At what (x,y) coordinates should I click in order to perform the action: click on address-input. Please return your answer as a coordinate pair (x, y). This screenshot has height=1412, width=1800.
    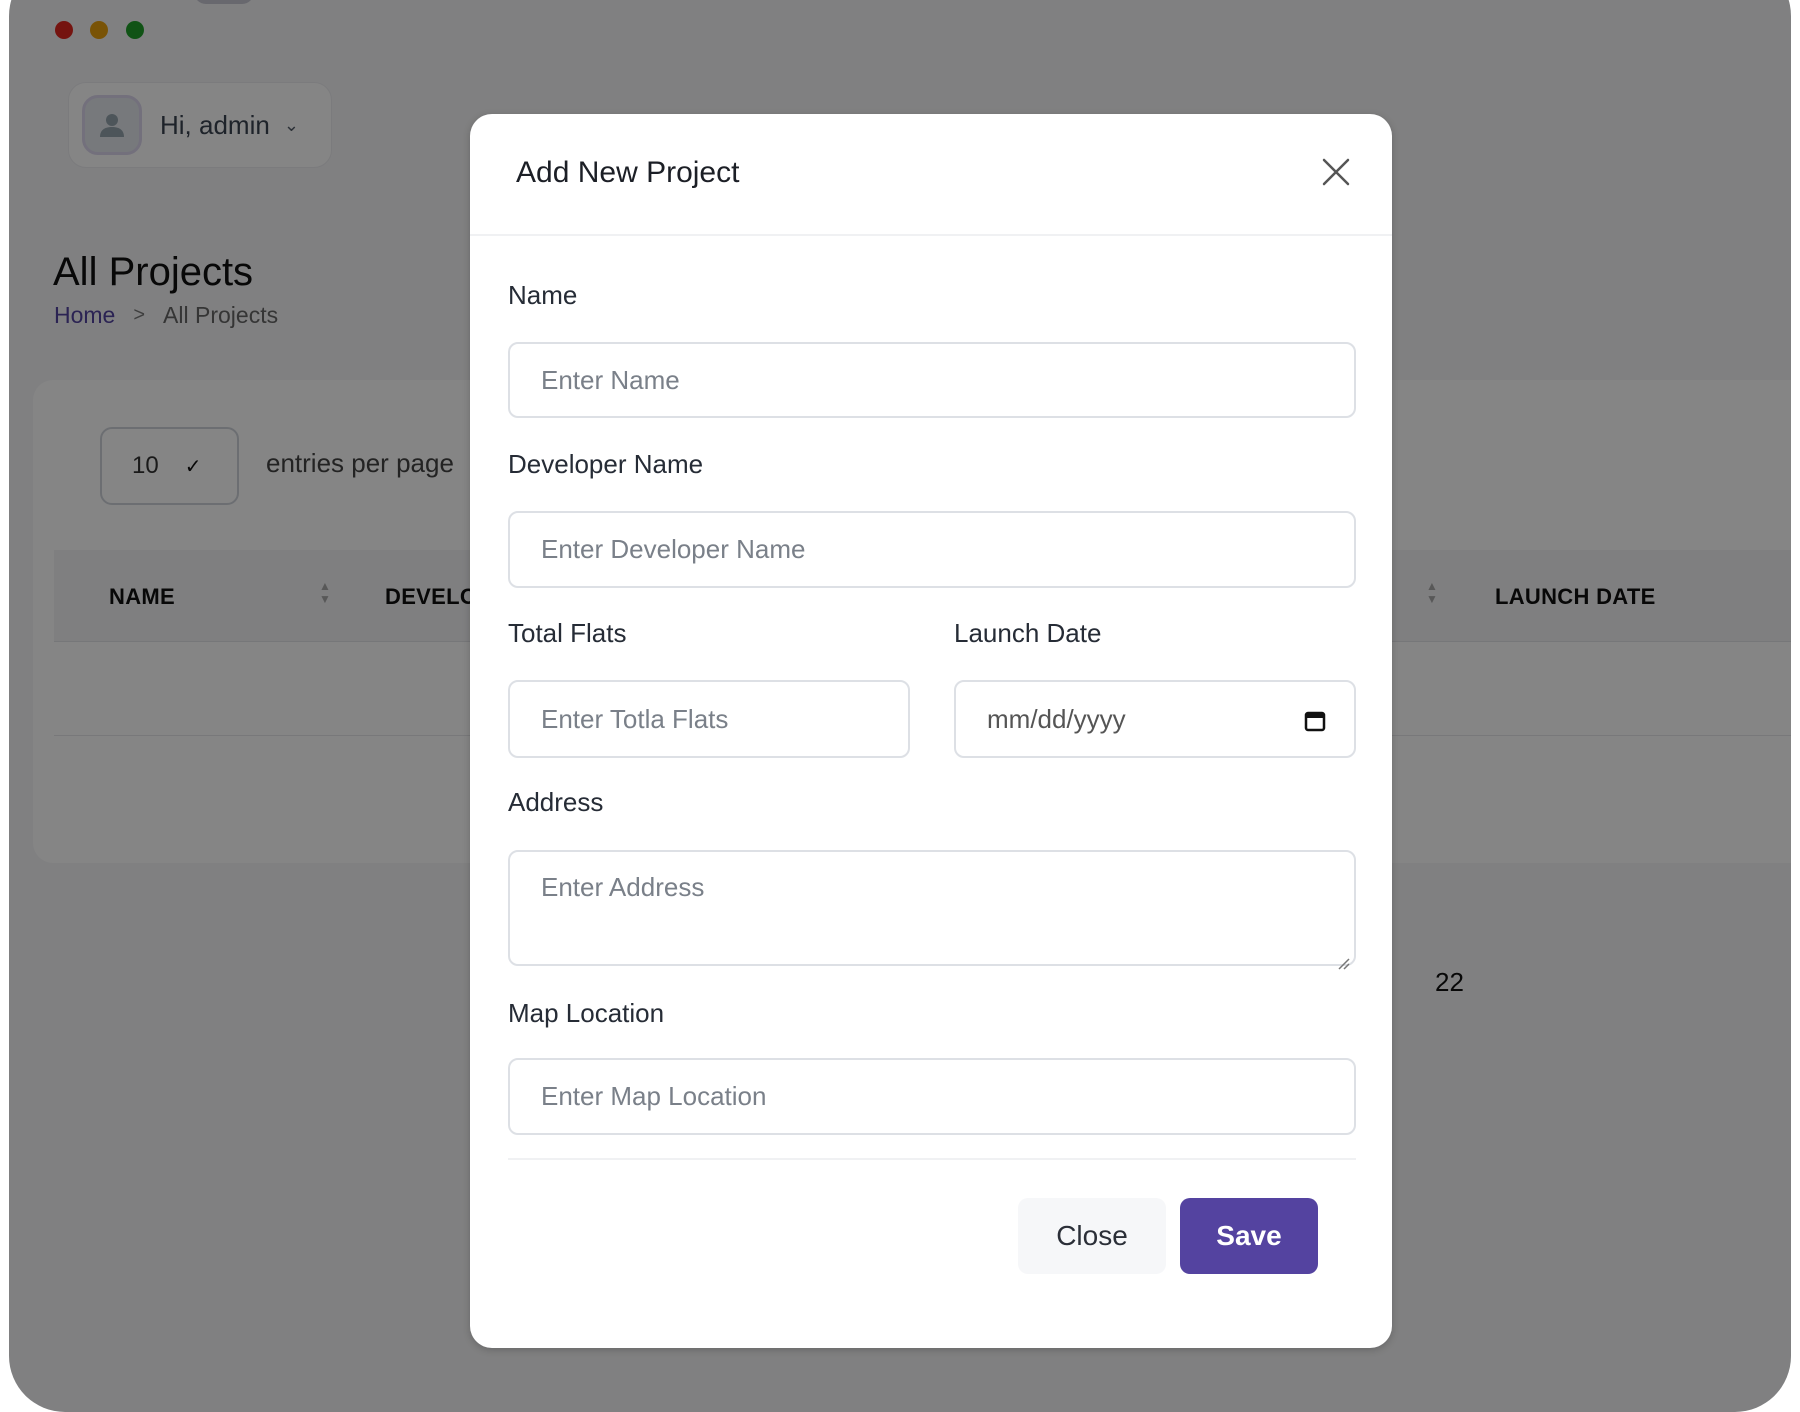
    Looking at the image, I should click on (947, 912).